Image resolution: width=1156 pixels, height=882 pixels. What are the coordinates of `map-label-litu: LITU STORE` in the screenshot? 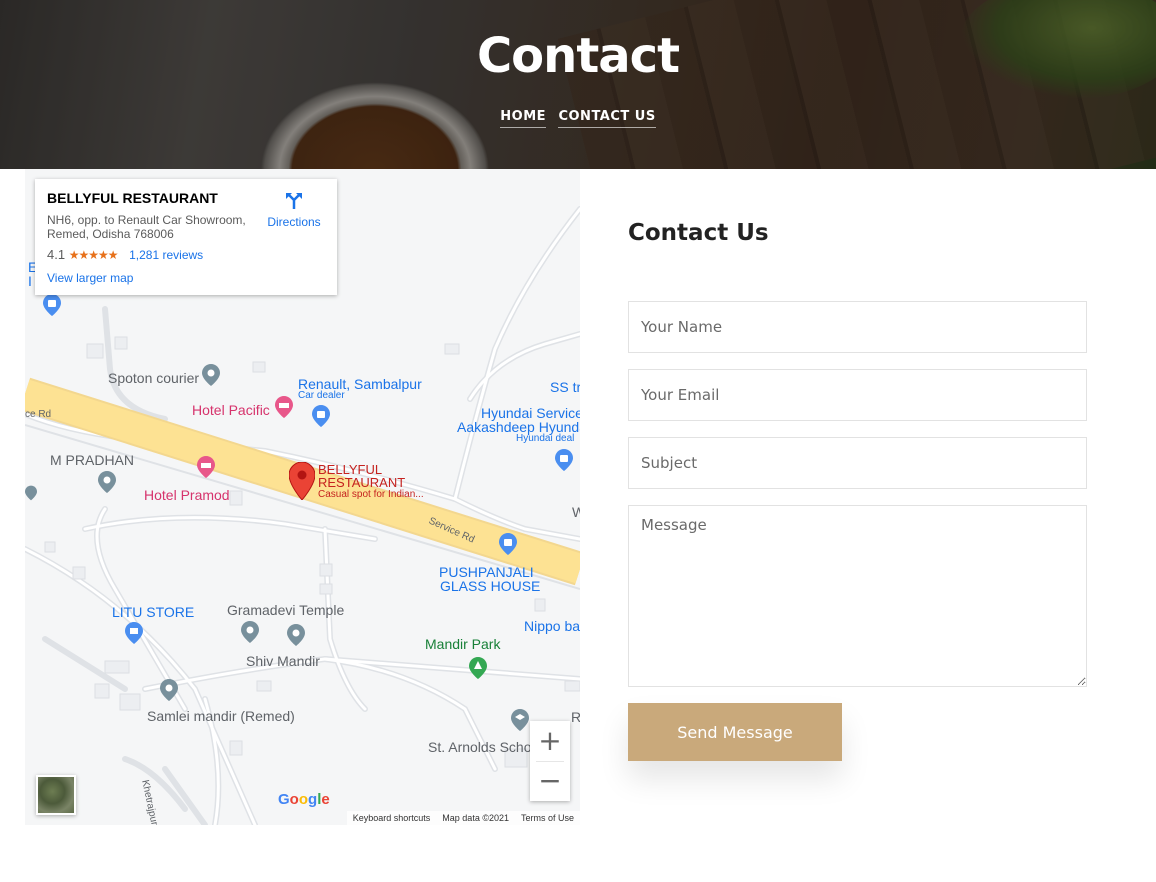 It's located at (153, 612).